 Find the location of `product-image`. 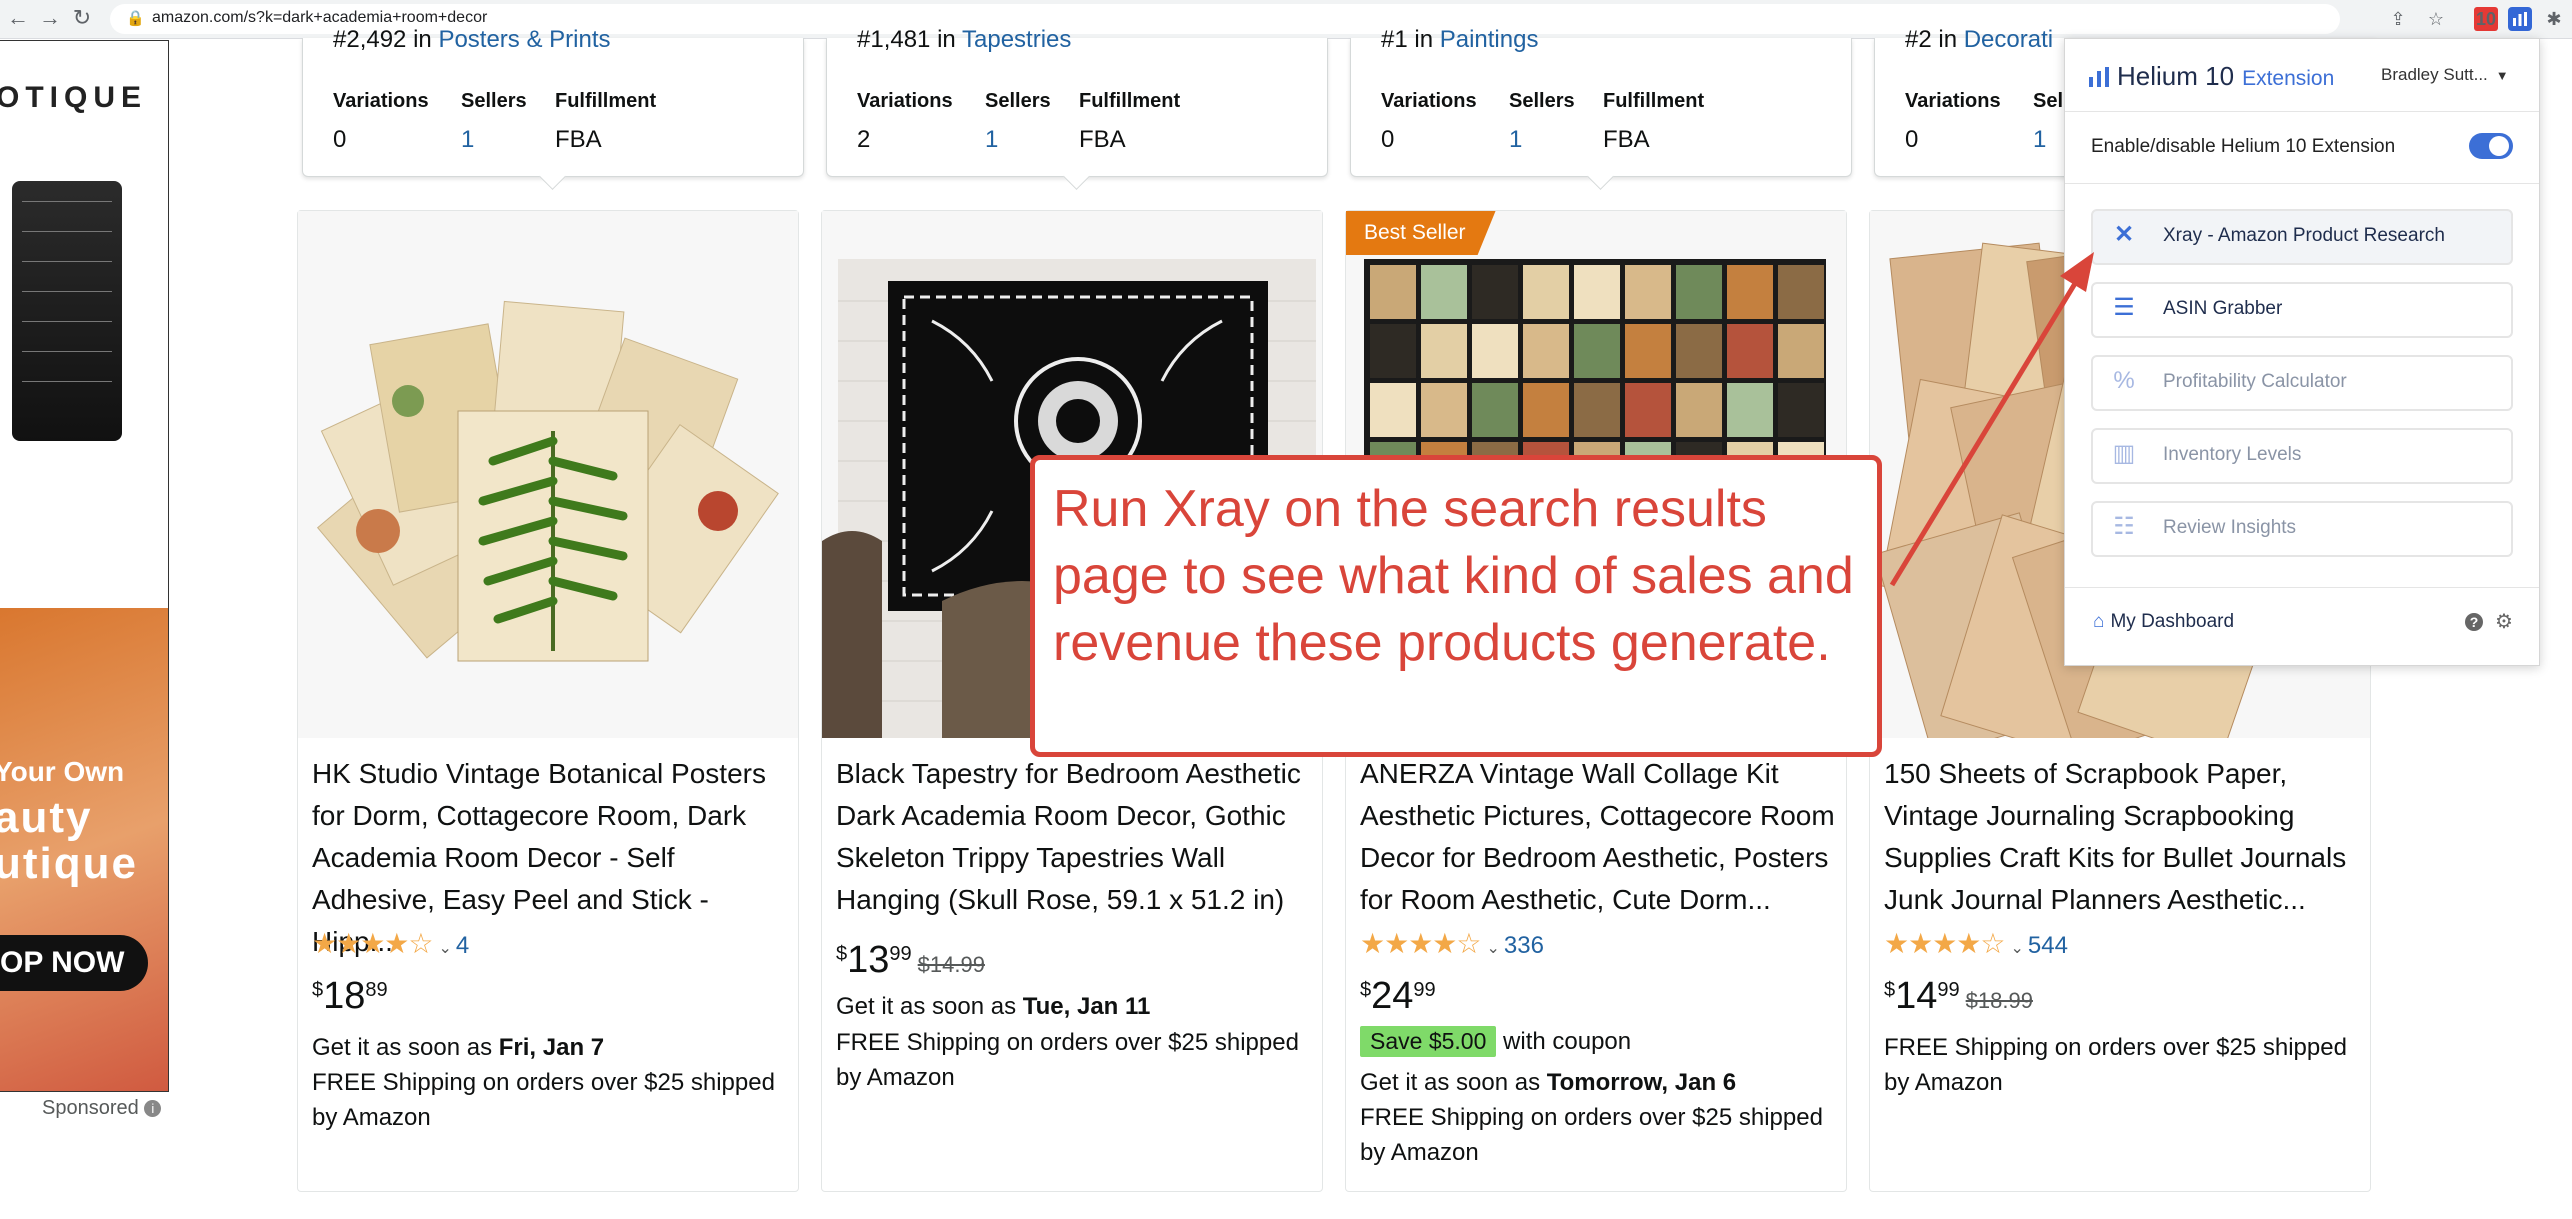

product-image is located at coordinates (548, 474).